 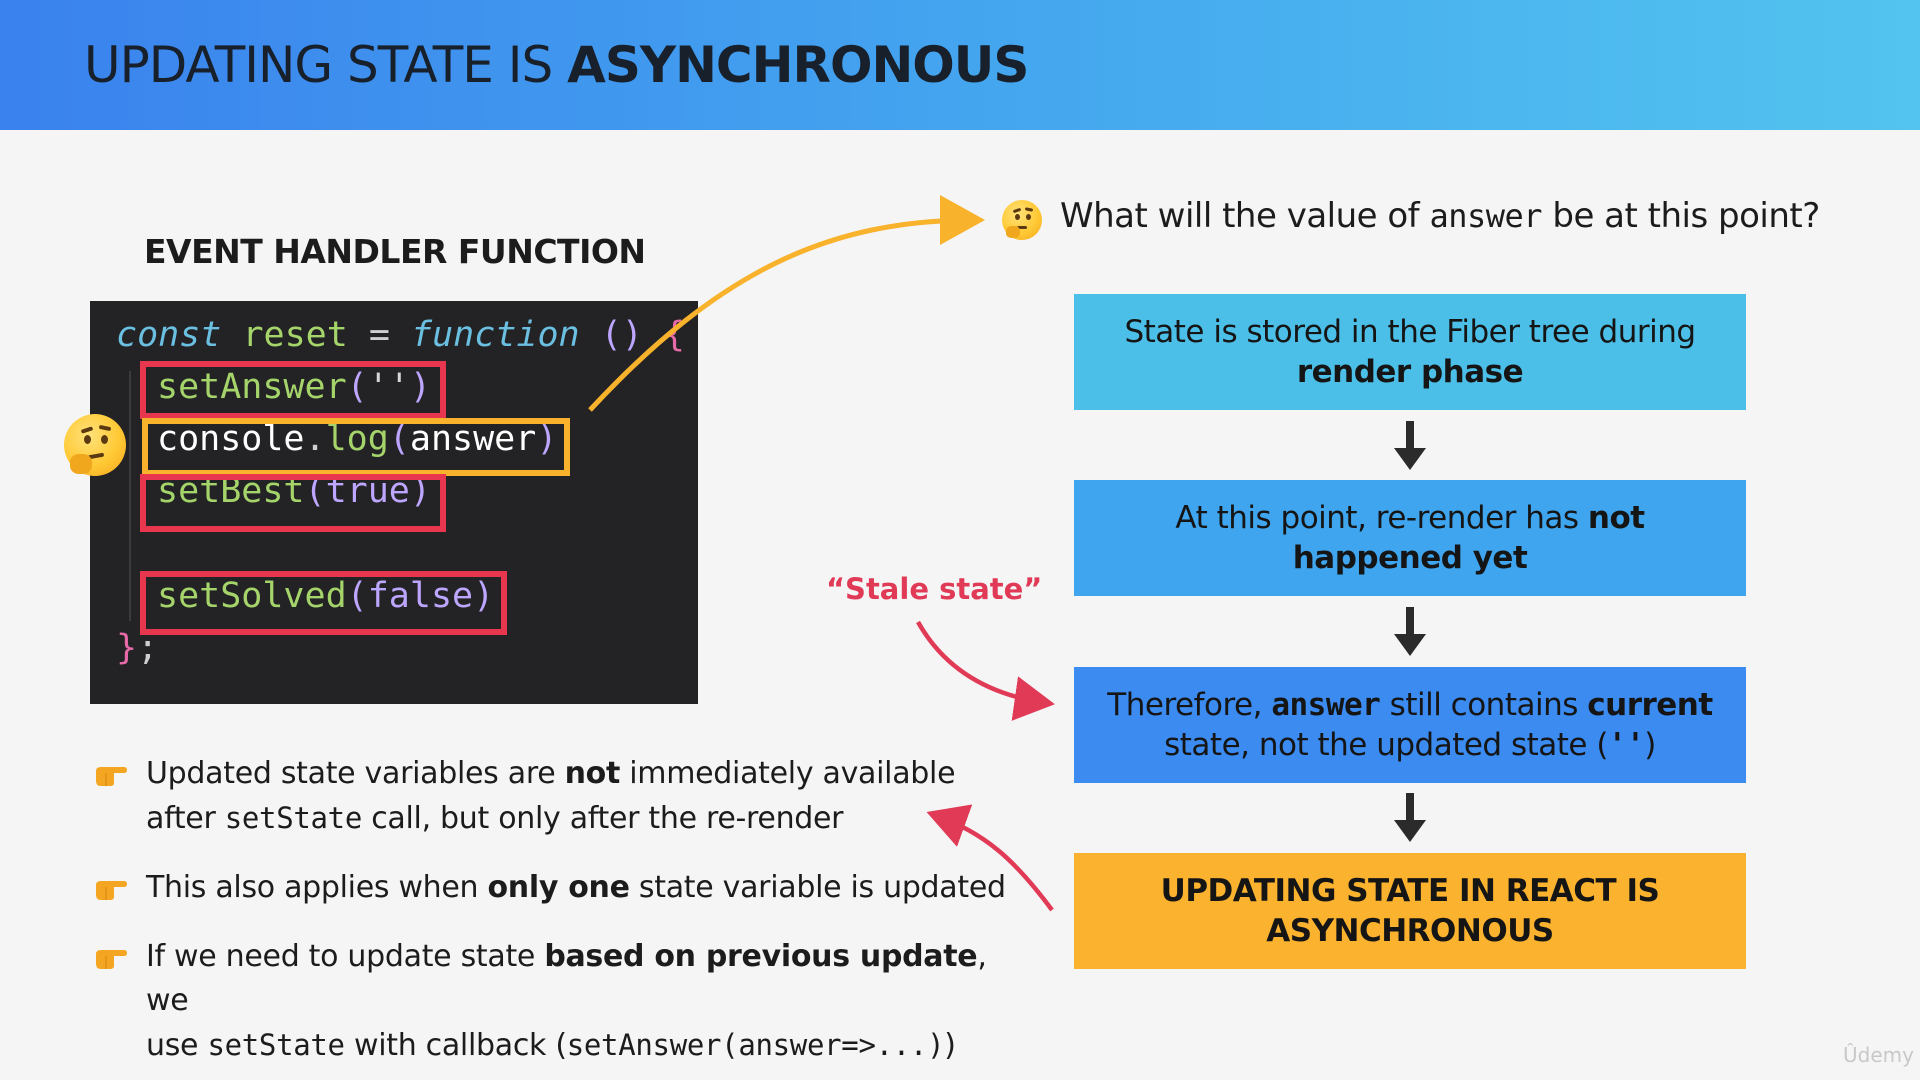 What do you see at coordinates (1878, 1055) in the screenshot?
I see `udemy-watermark: Ûdemy` at bounding box center [1878, 1055].